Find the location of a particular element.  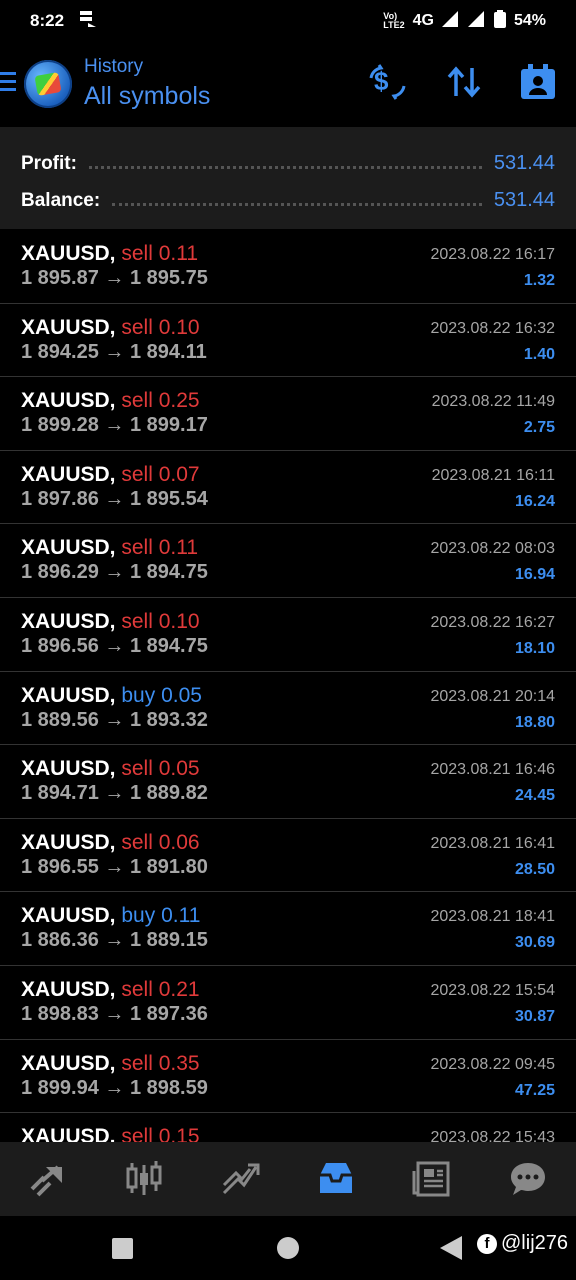

trade-prices: 1 894.71 → 1 889.82 is located at coordinates (114, 793).